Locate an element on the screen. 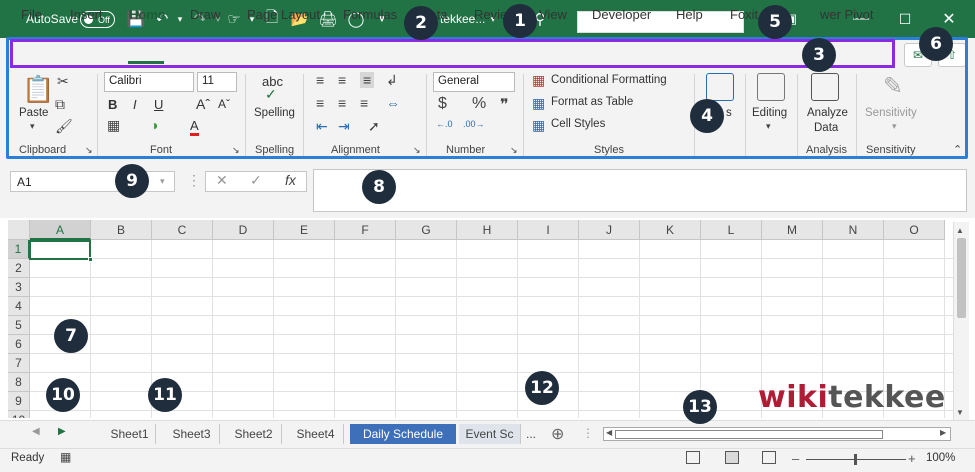 The width and height of the screenshot is (975, 472). touch-mode-icon: ☞ is located at coordinates (234, 19).